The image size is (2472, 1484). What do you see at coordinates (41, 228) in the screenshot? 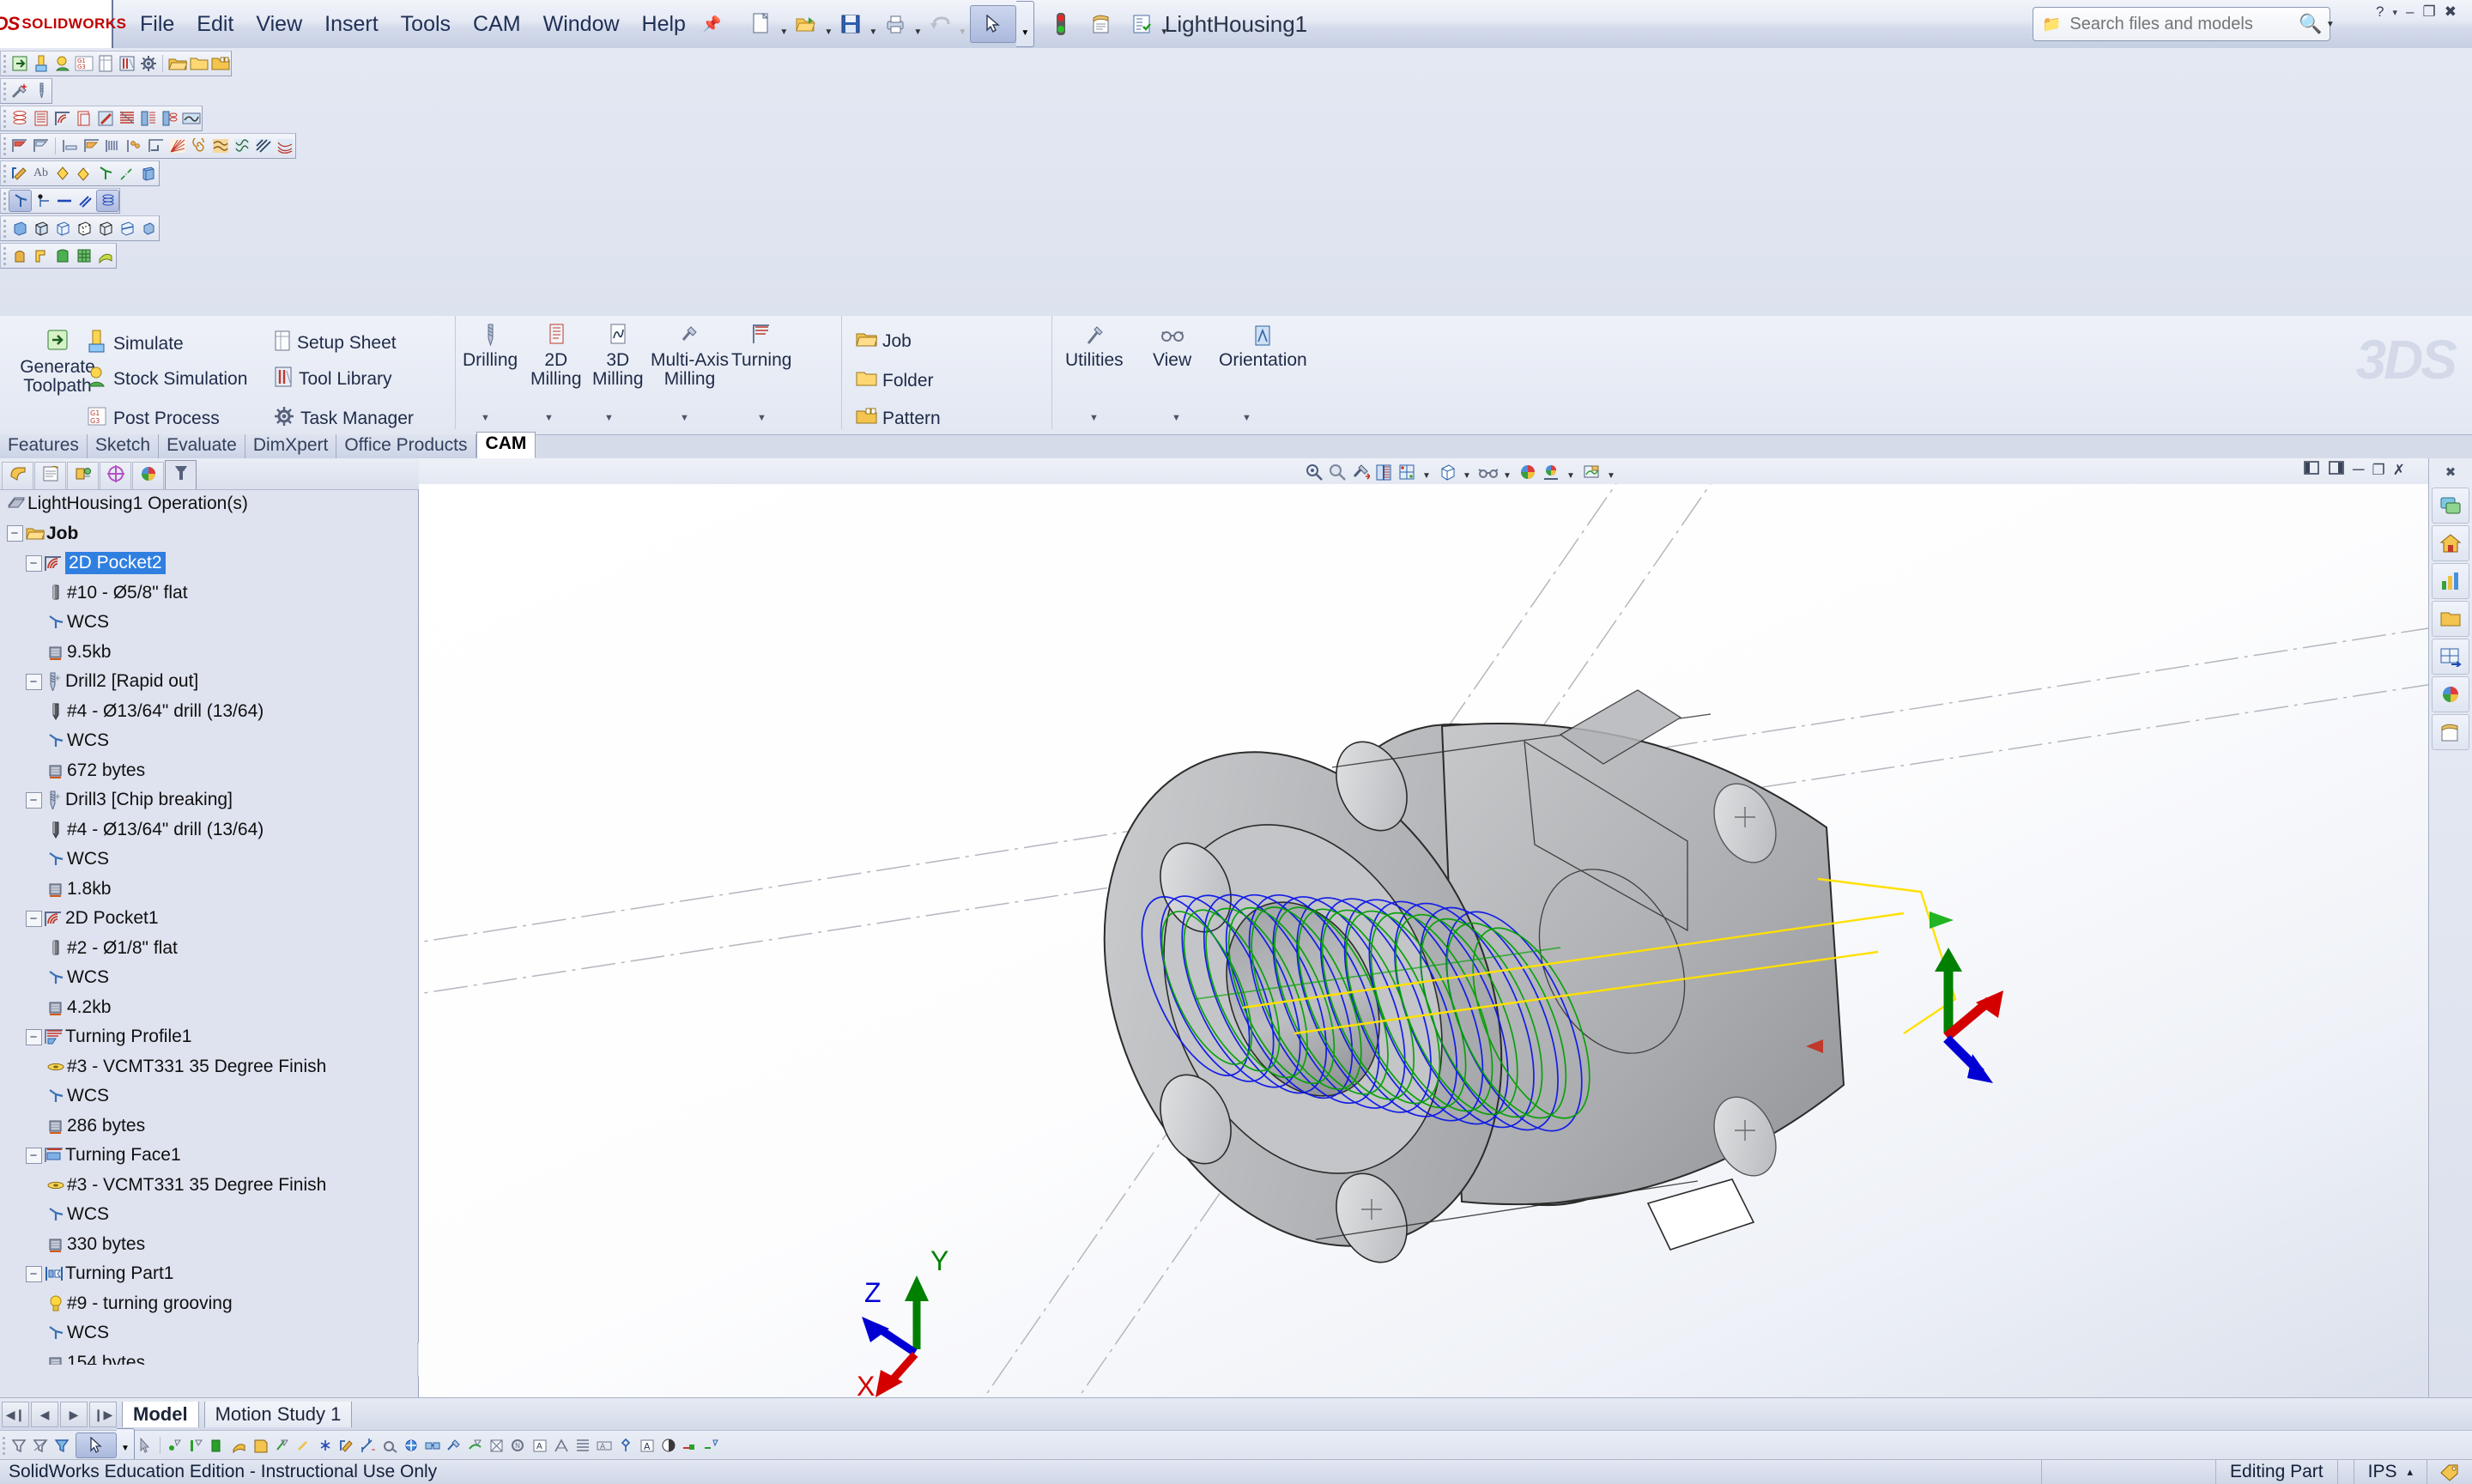
I see `shaded-with-edges-icon` at bounding box center [41, 228].